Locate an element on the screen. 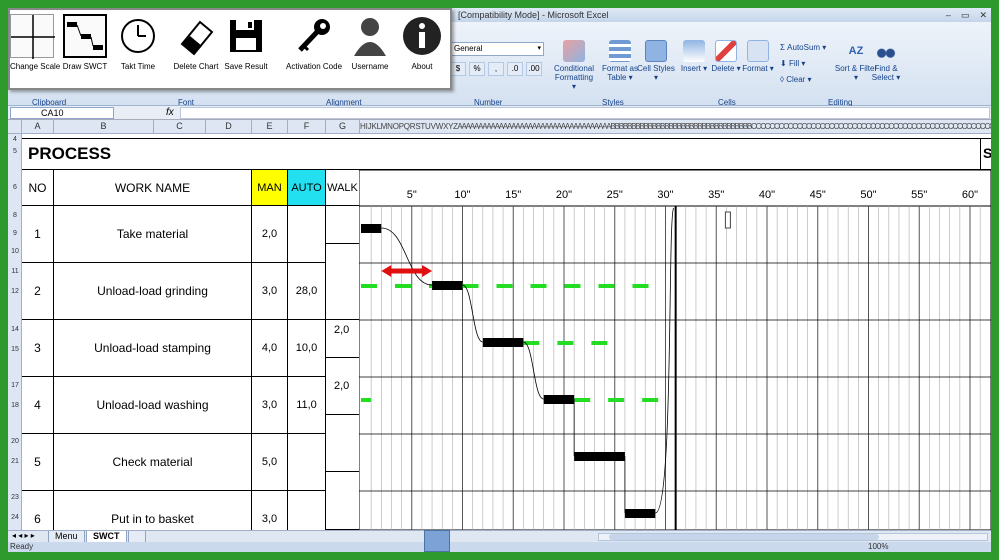 Image resolution: width=999 pixels, height=560 pixels. find-select-label: Find & Select ▾ is located at coordinates (886, 73).